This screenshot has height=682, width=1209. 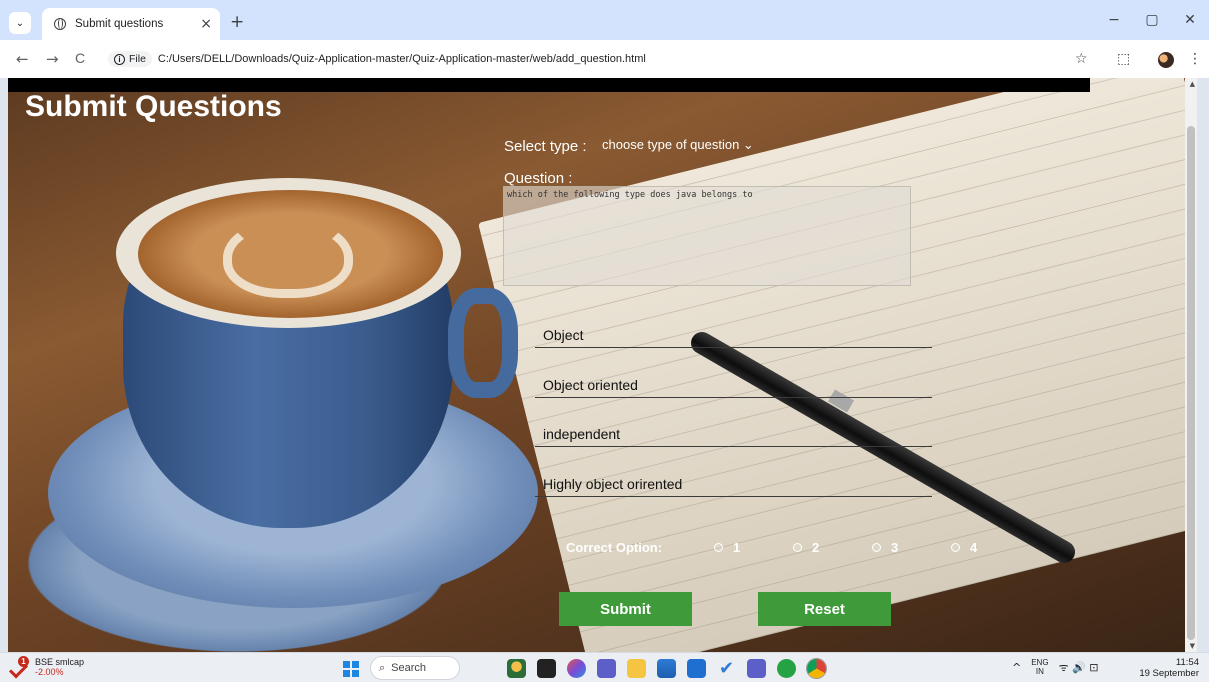 What do you see at coordinates (516, 668) in the screenshot?
I see `mascot-app-icon` at bounding box center [516, 668].